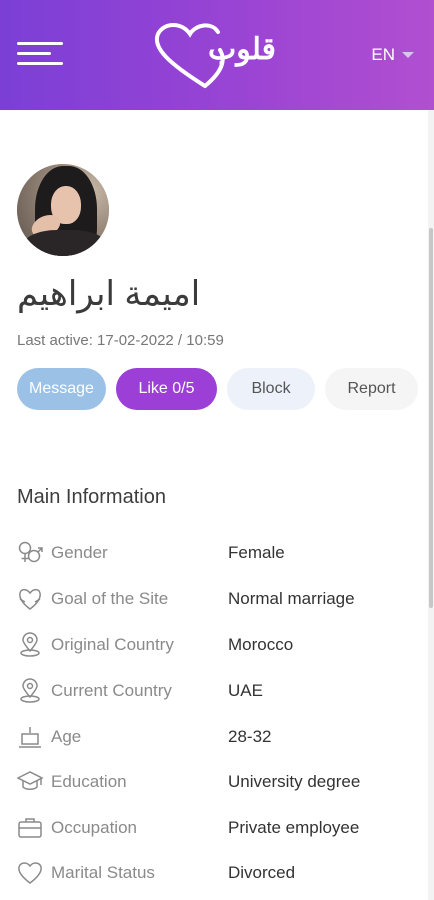 This screenshot has height=900, width=434. I want to click on logo-text: قلوب, so click(242, 49).